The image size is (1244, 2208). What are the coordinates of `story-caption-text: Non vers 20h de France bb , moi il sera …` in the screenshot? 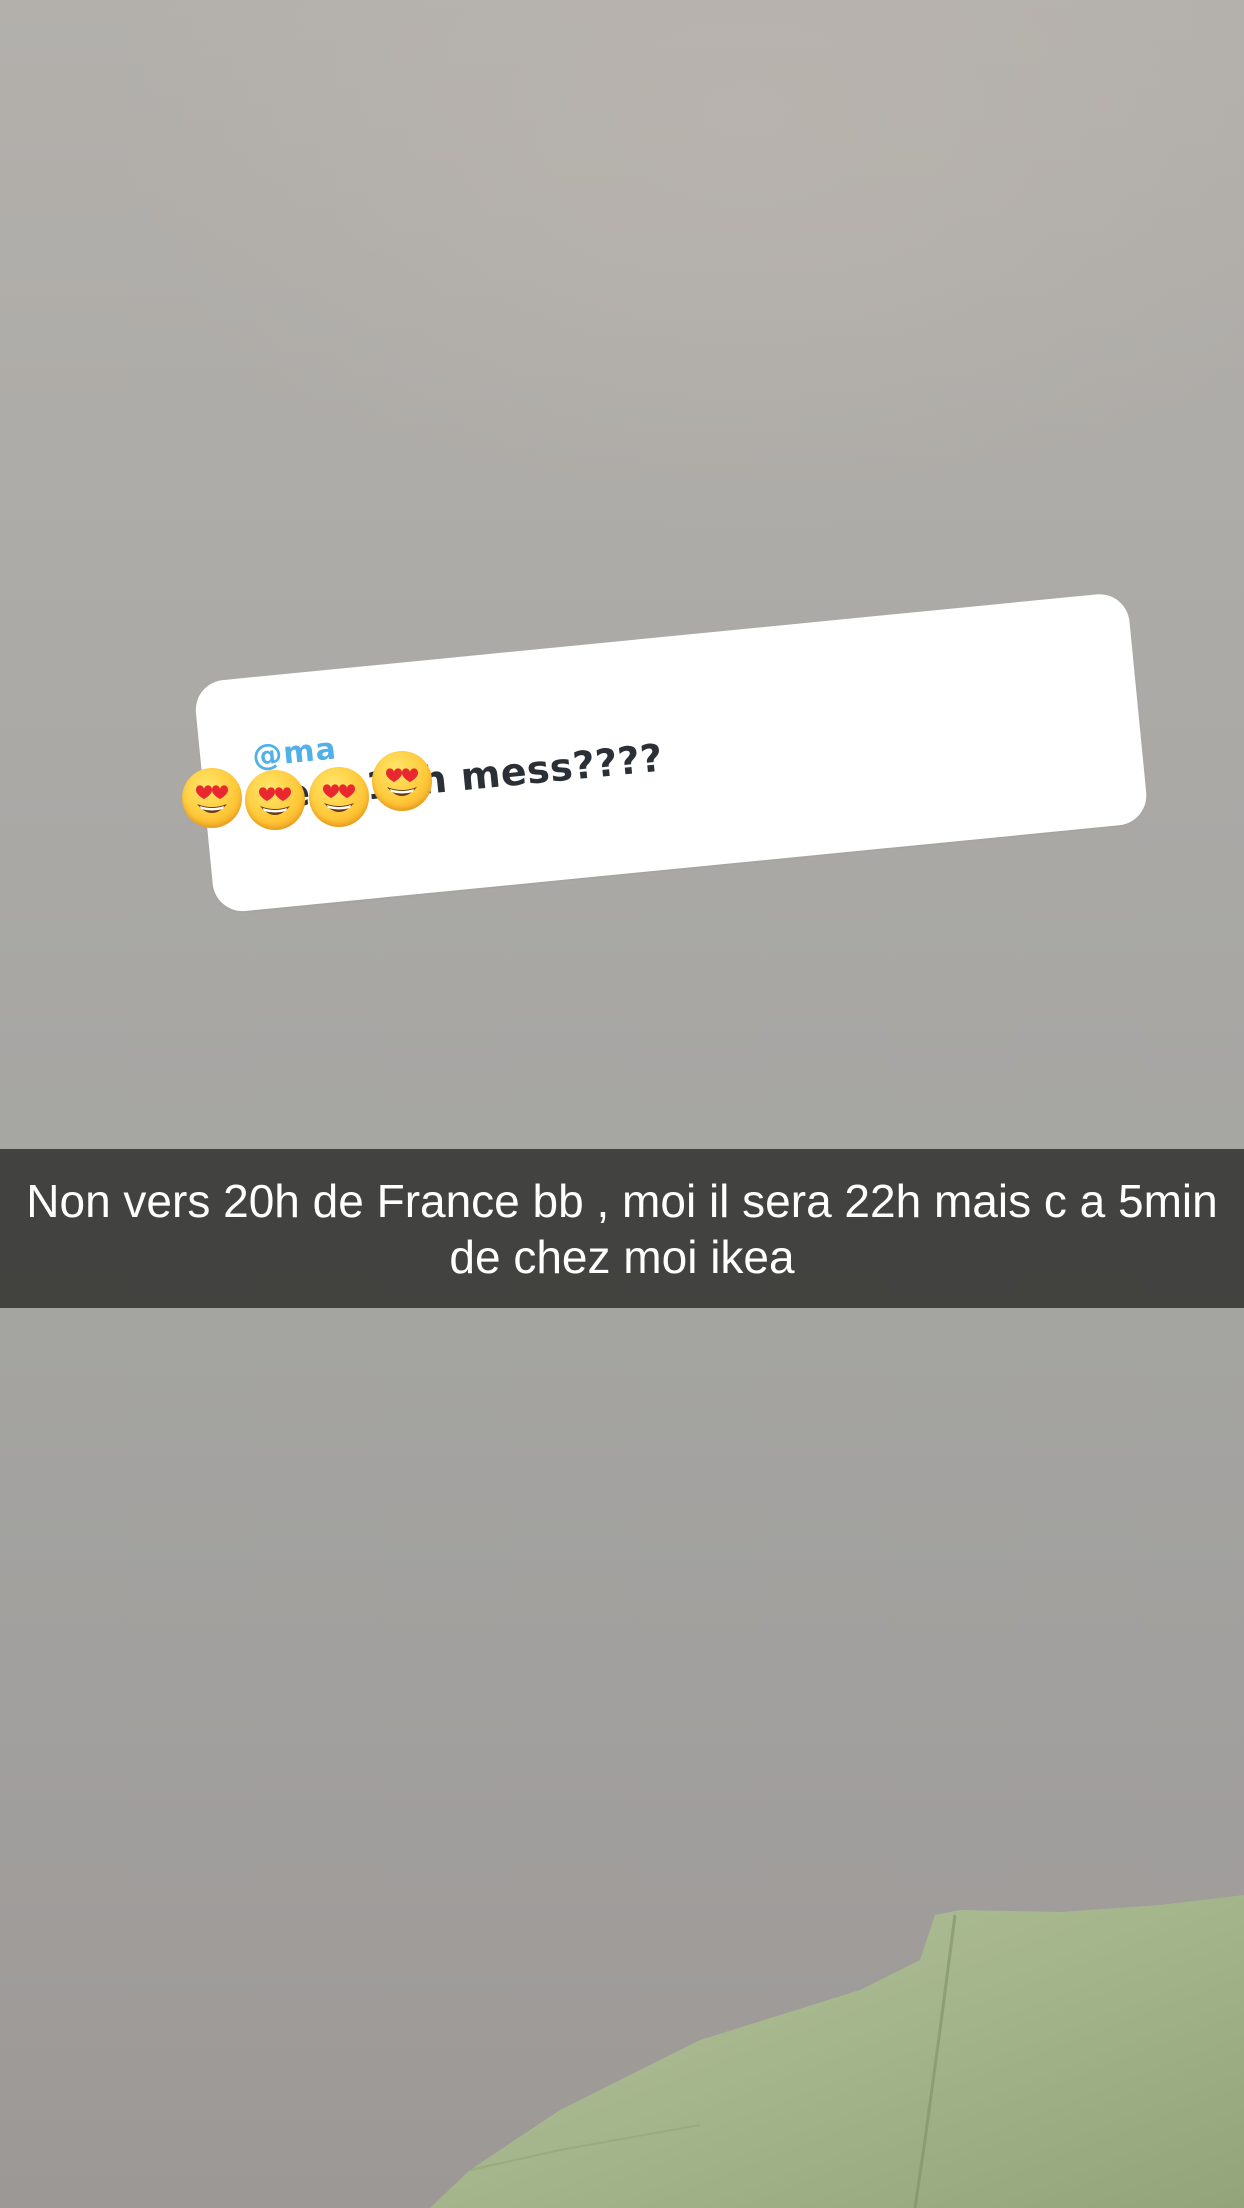 It's located at (622, 1228).